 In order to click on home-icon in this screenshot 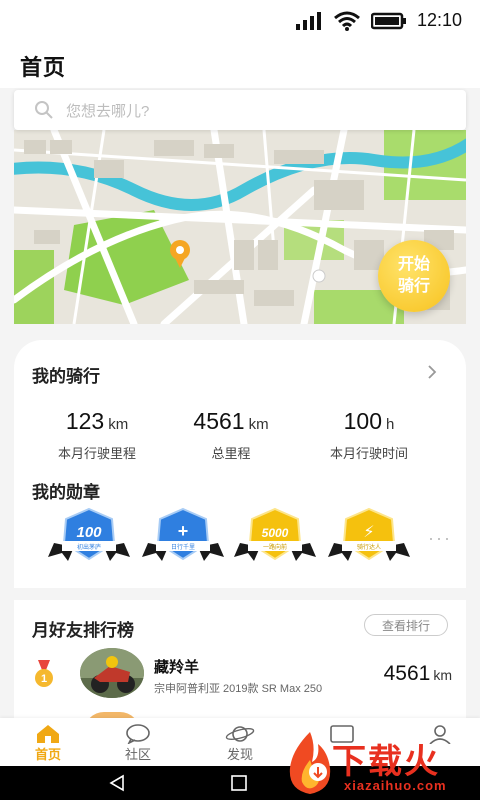, I will do `click(48, 734)`.